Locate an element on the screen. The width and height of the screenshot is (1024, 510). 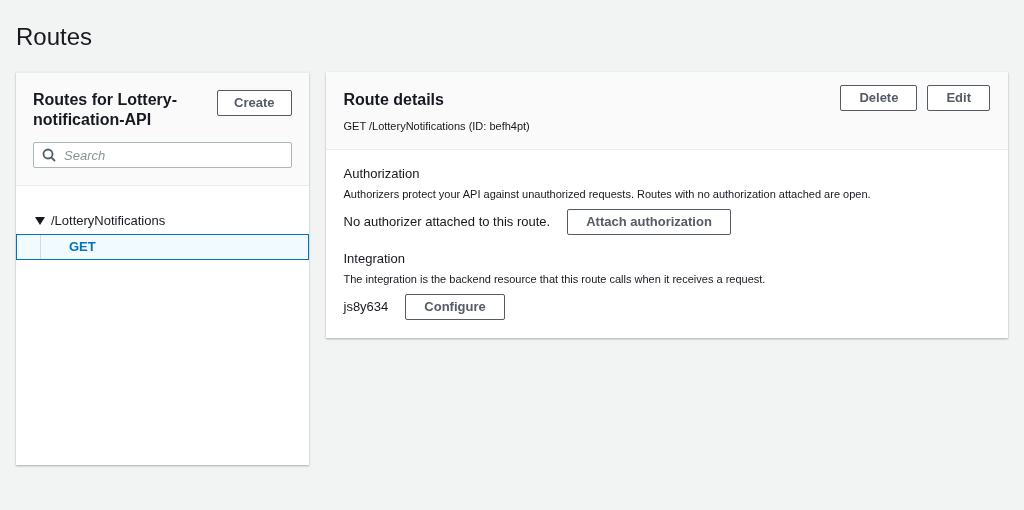
action-button: Delete is located at coordinates (879, 98).